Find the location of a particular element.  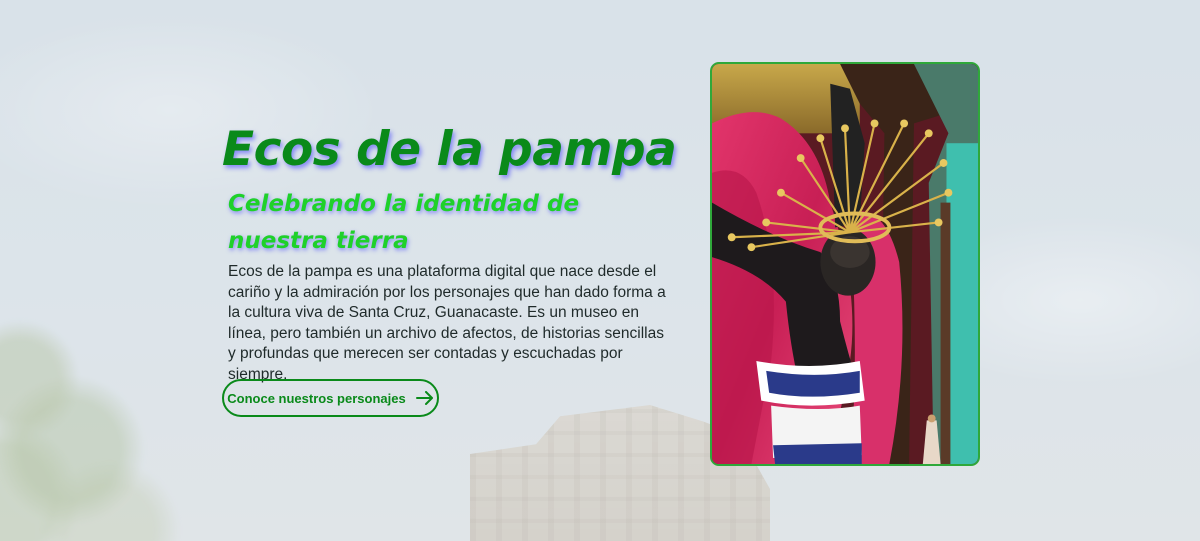

cta-button-personajes: Conoce nuestros personajes is located at coordinates (330, 398).